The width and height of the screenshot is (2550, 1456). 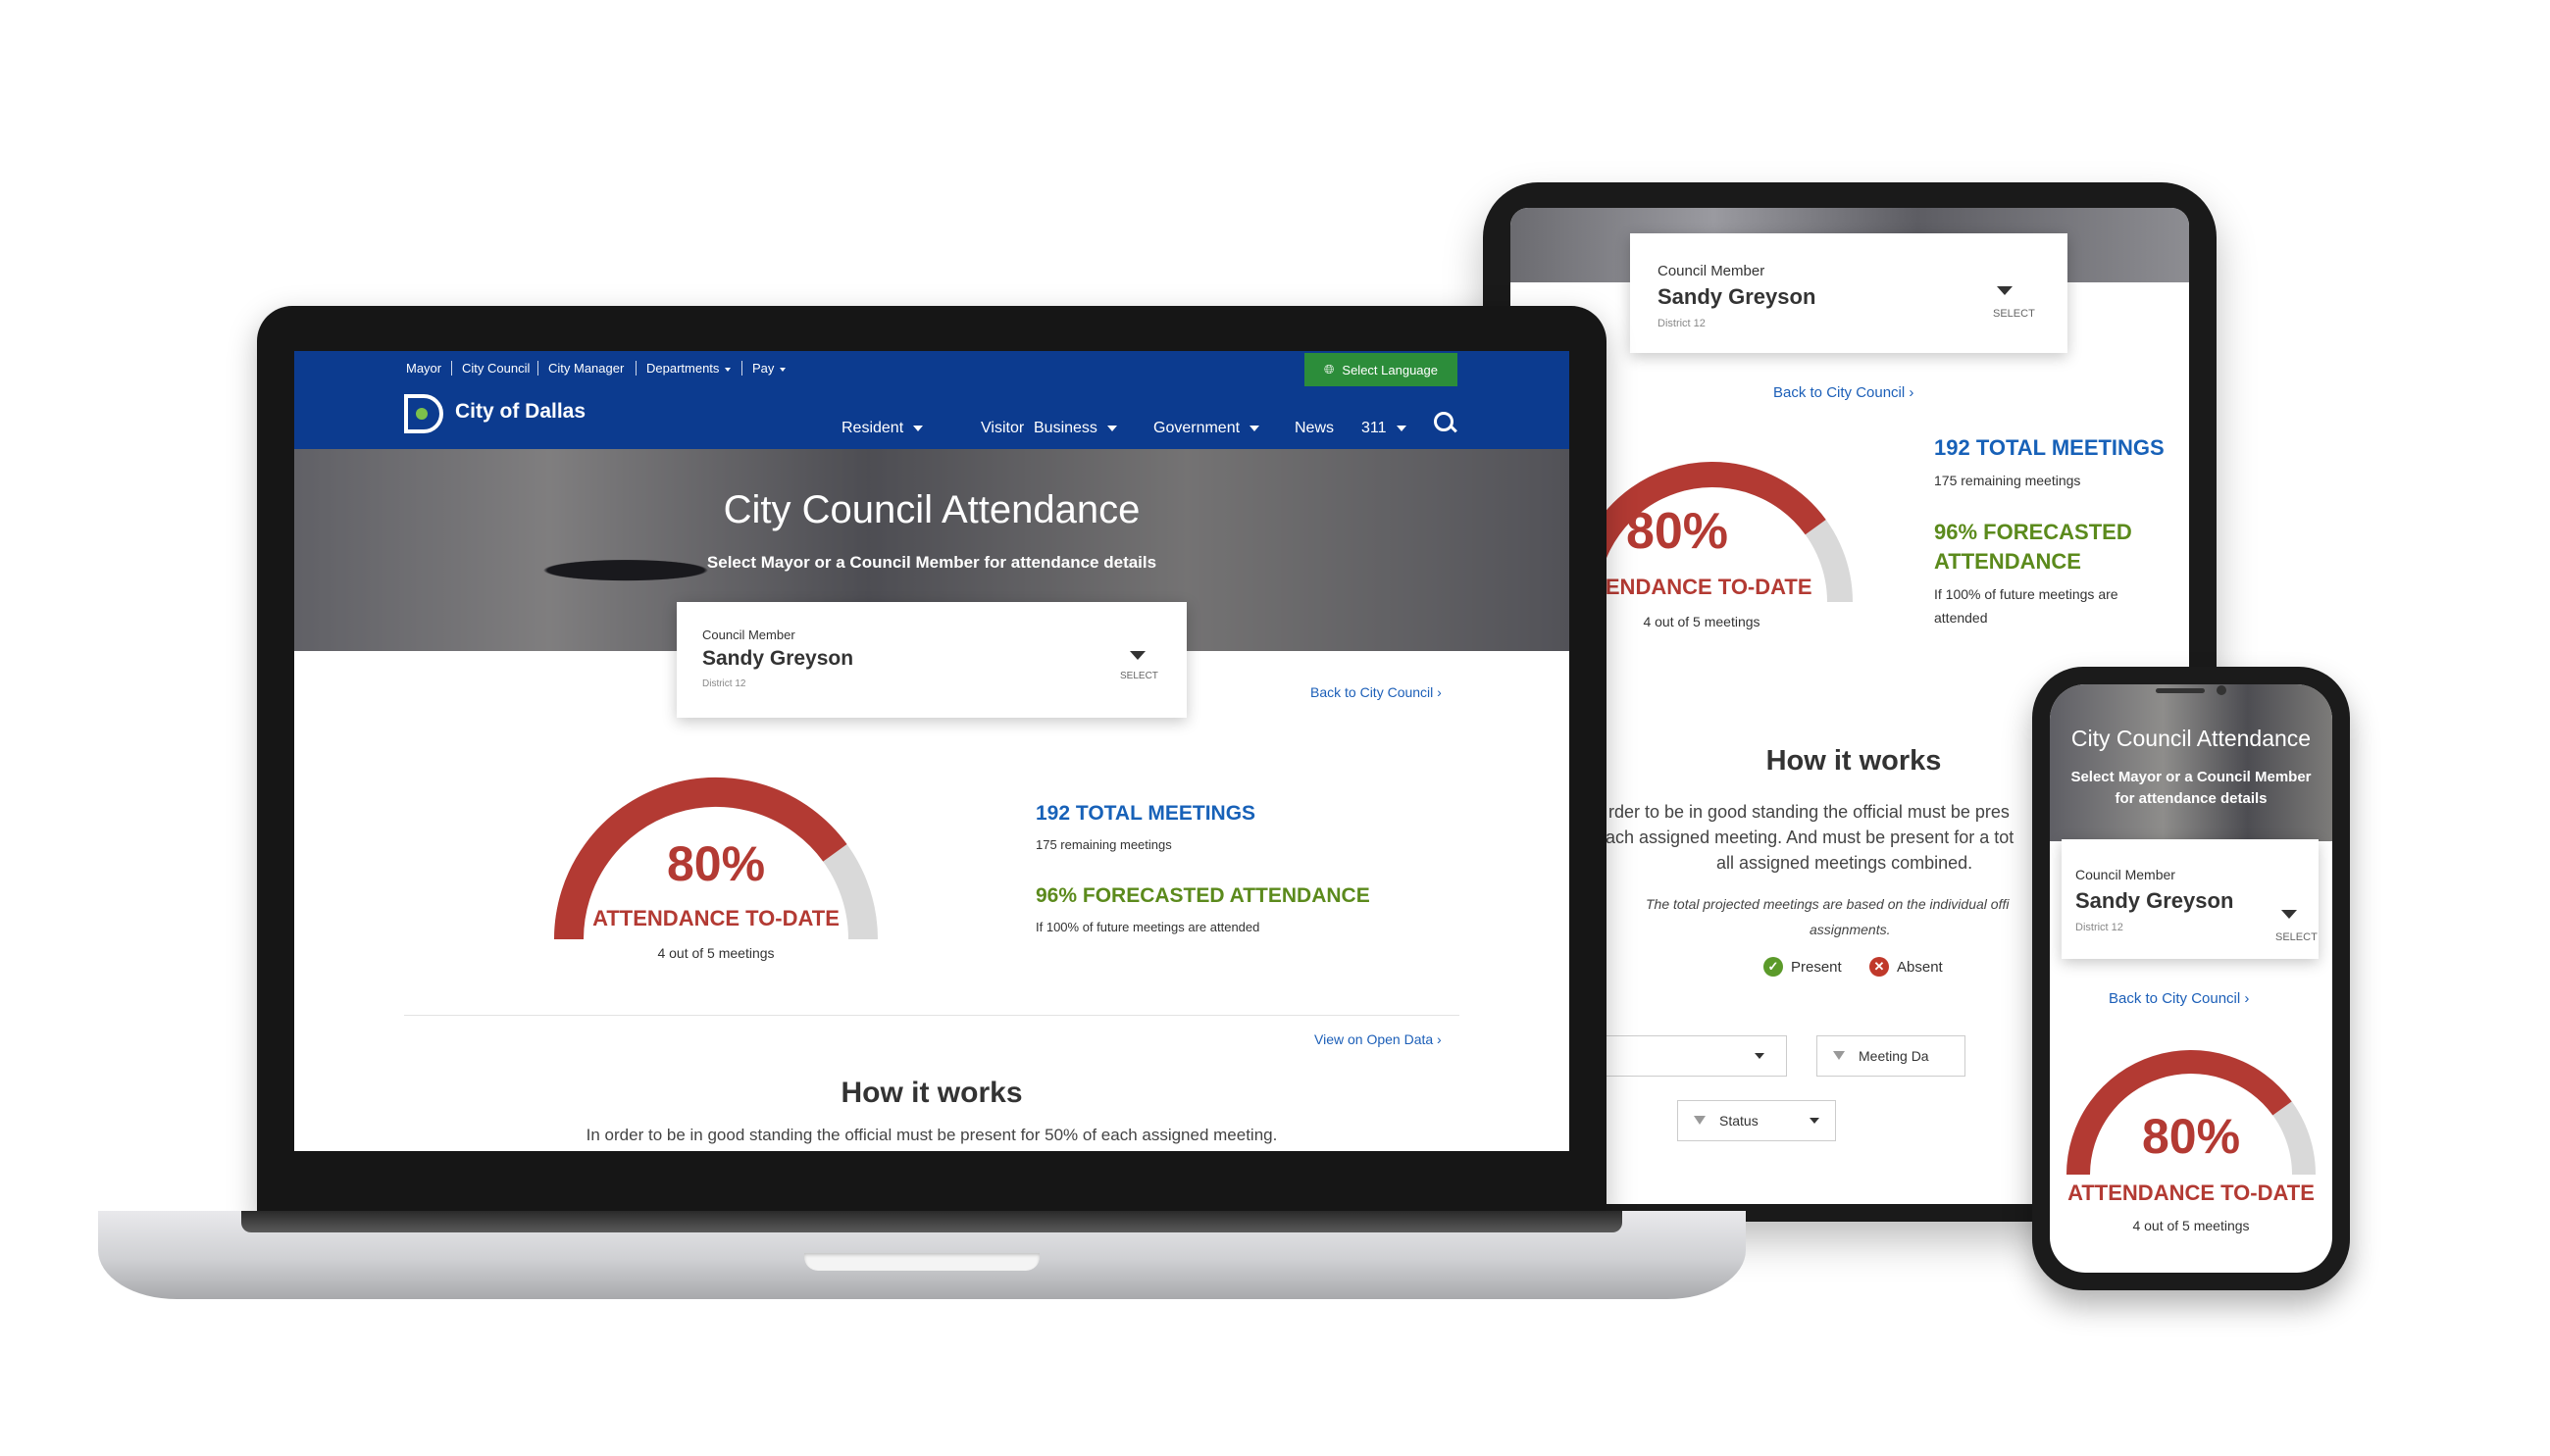 I want to click on laptop-hinge, so click(x=931, y=1221).